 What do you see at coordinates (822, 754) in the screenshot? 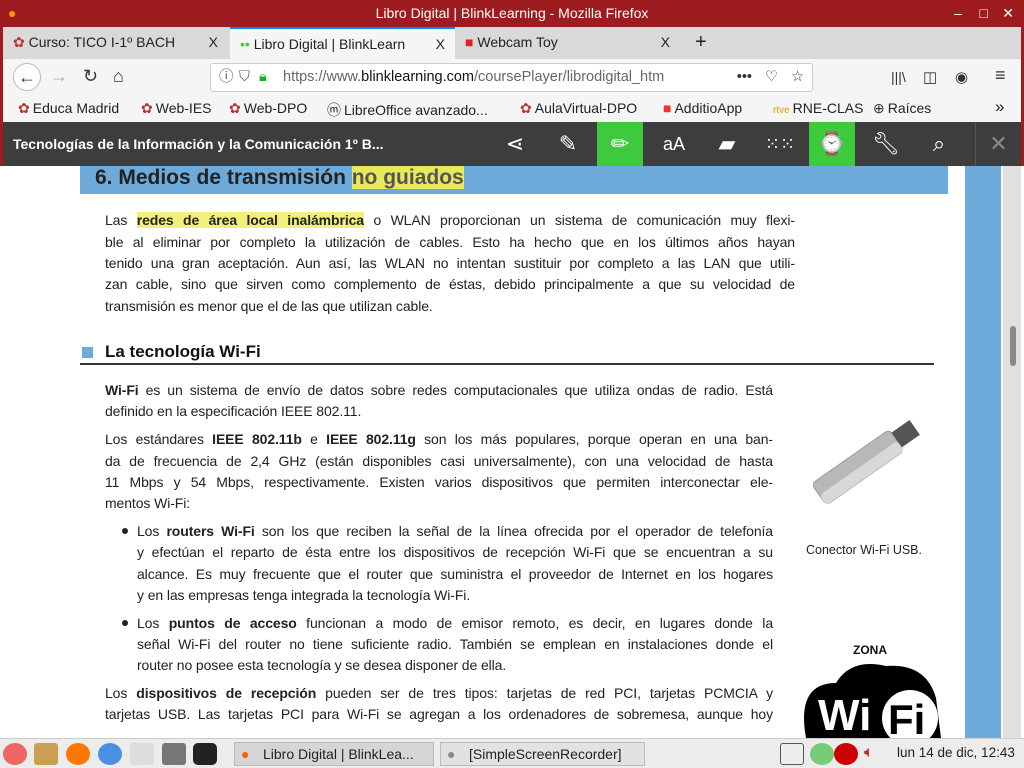
I see `update-icon` at bounding box center [822, 754].